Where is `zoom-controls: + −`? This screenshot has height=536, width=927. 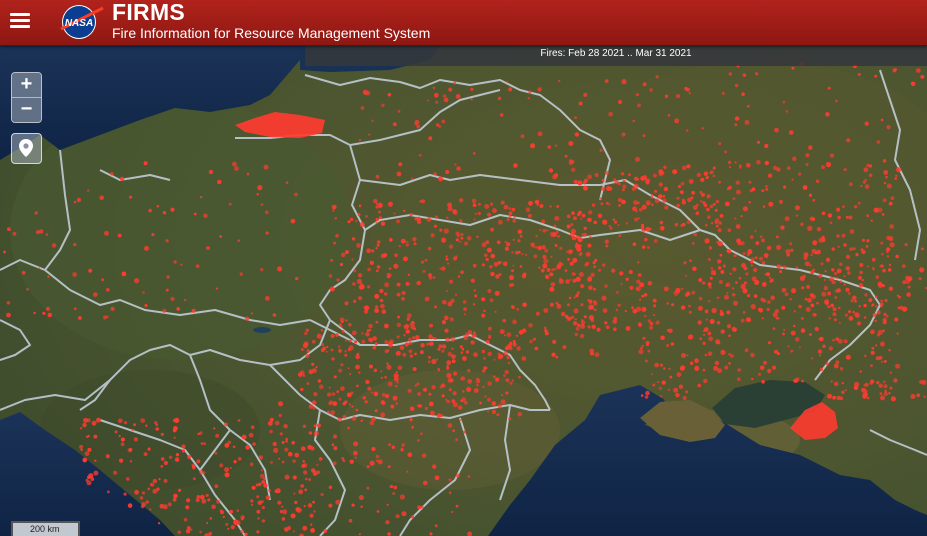
zoom-controls: + − is located at coordinates (26, 97).